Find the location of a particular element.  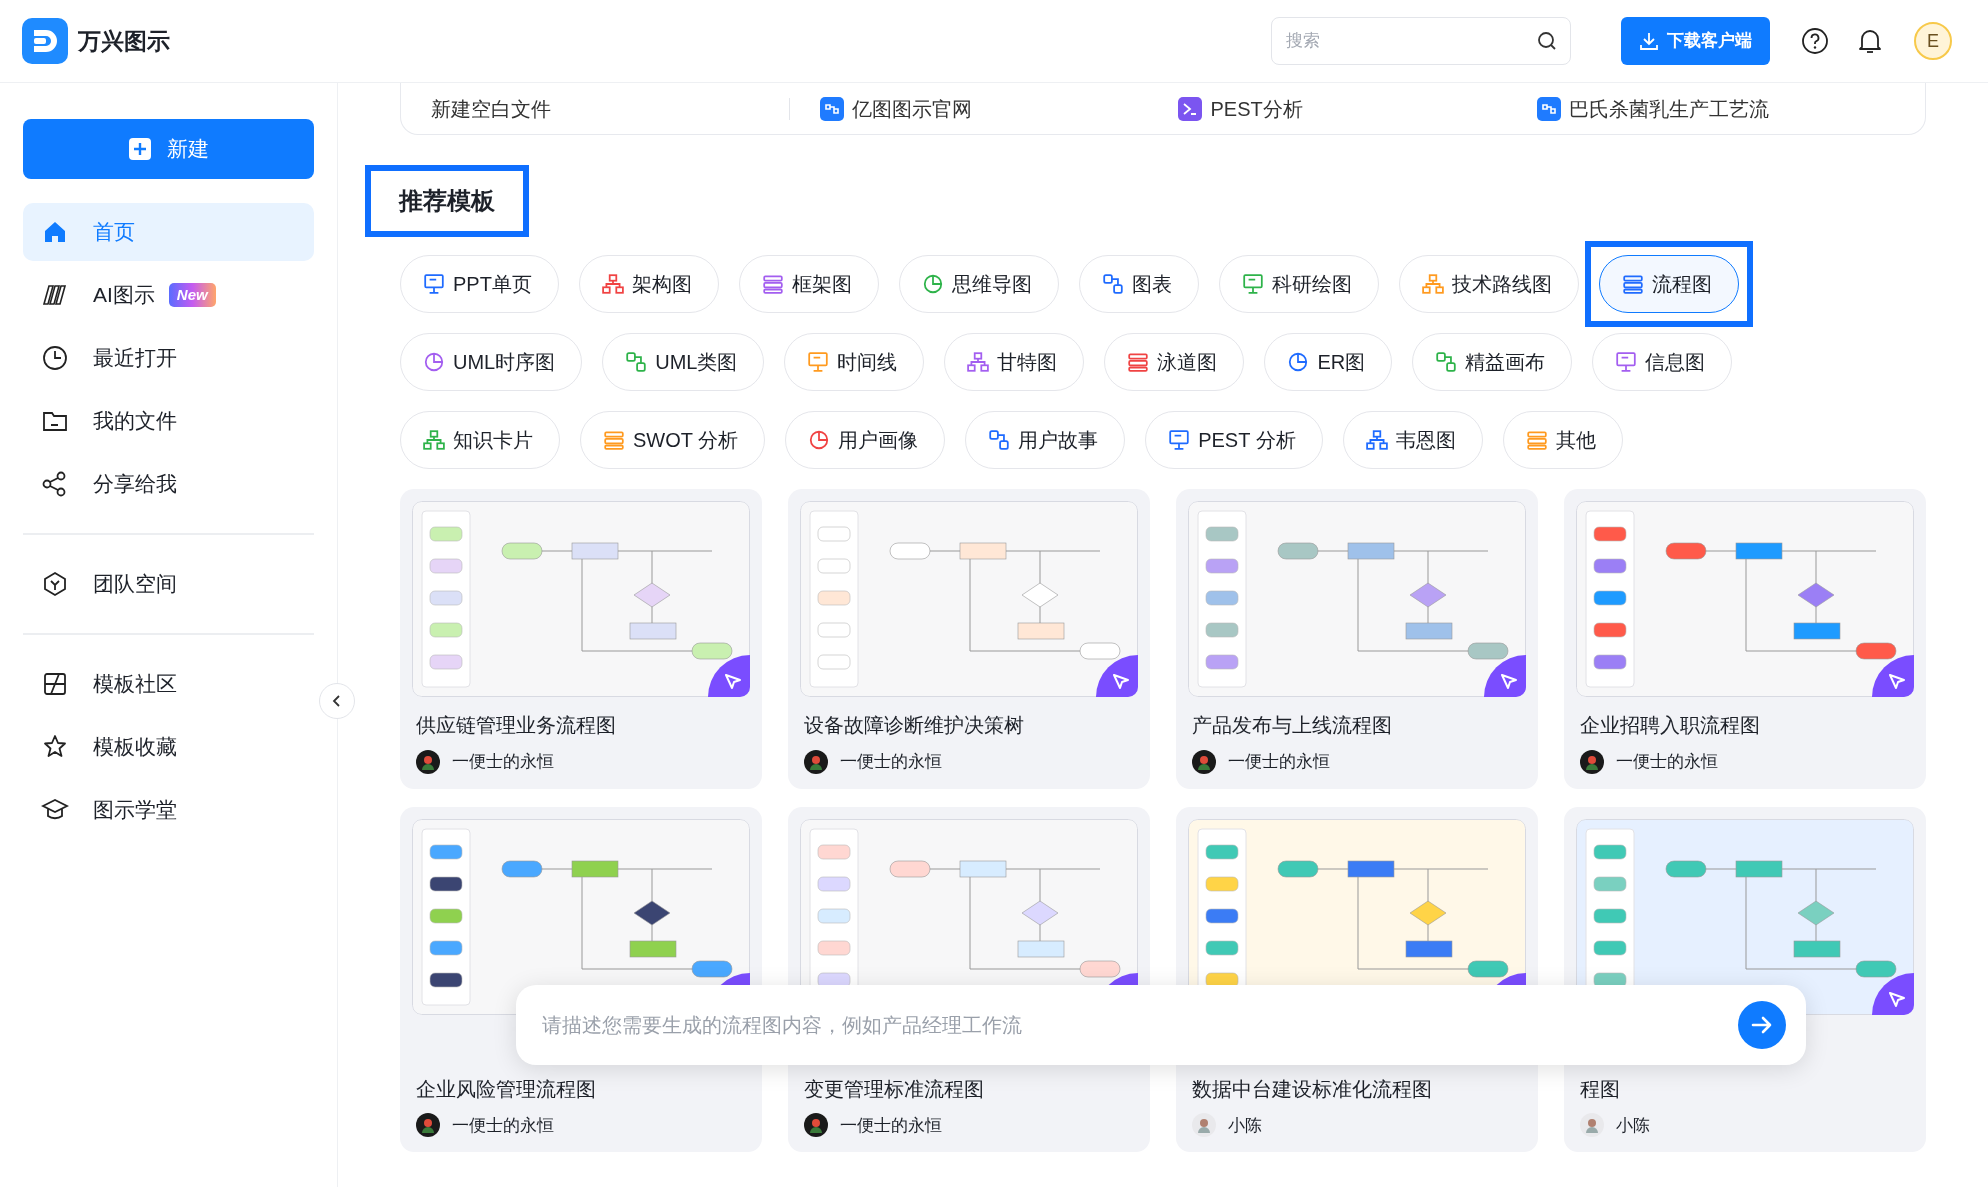

template-card: 设备故障诊断维护决策树 一便士的永恒 is located at coordinates (969, 639).